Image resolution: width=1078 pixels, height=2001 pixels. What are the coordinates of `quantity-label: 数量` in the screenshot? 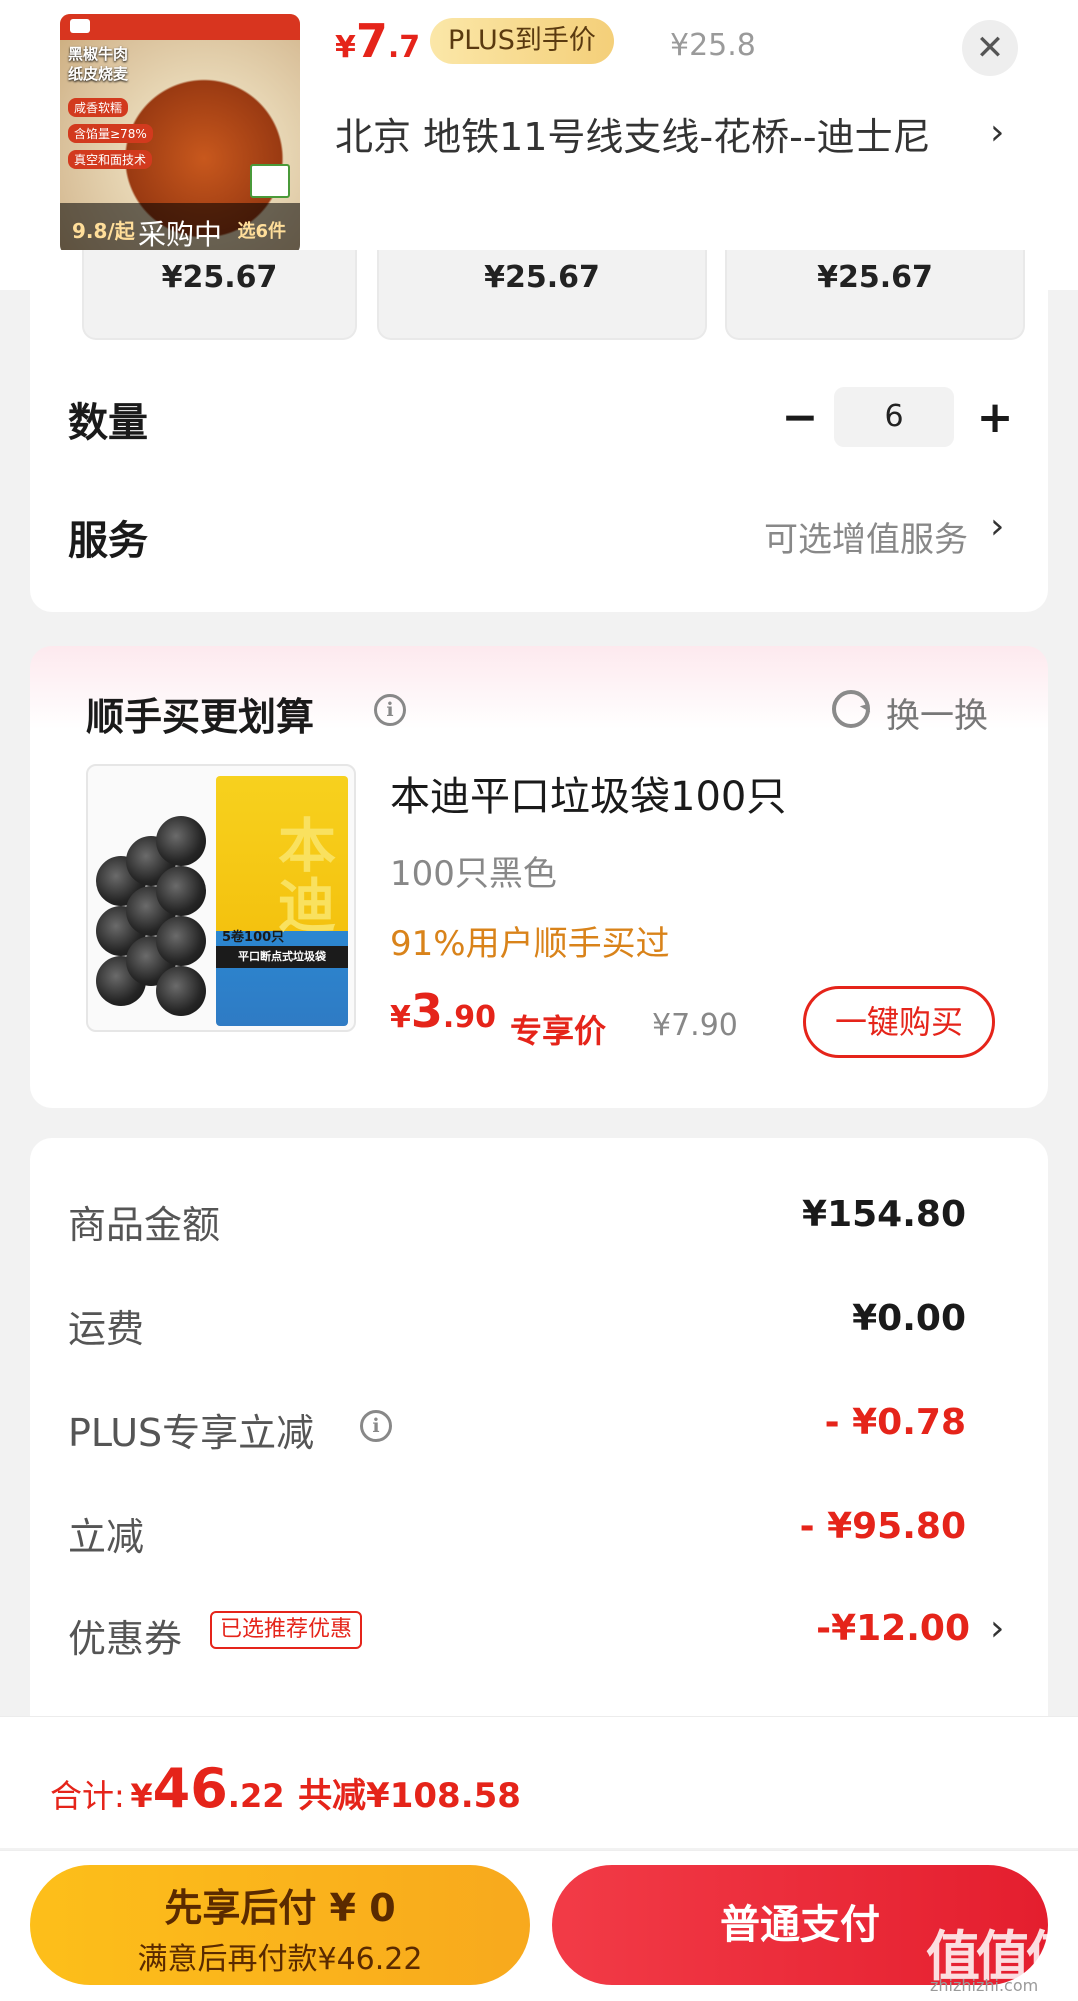 It's located at (108, 423).